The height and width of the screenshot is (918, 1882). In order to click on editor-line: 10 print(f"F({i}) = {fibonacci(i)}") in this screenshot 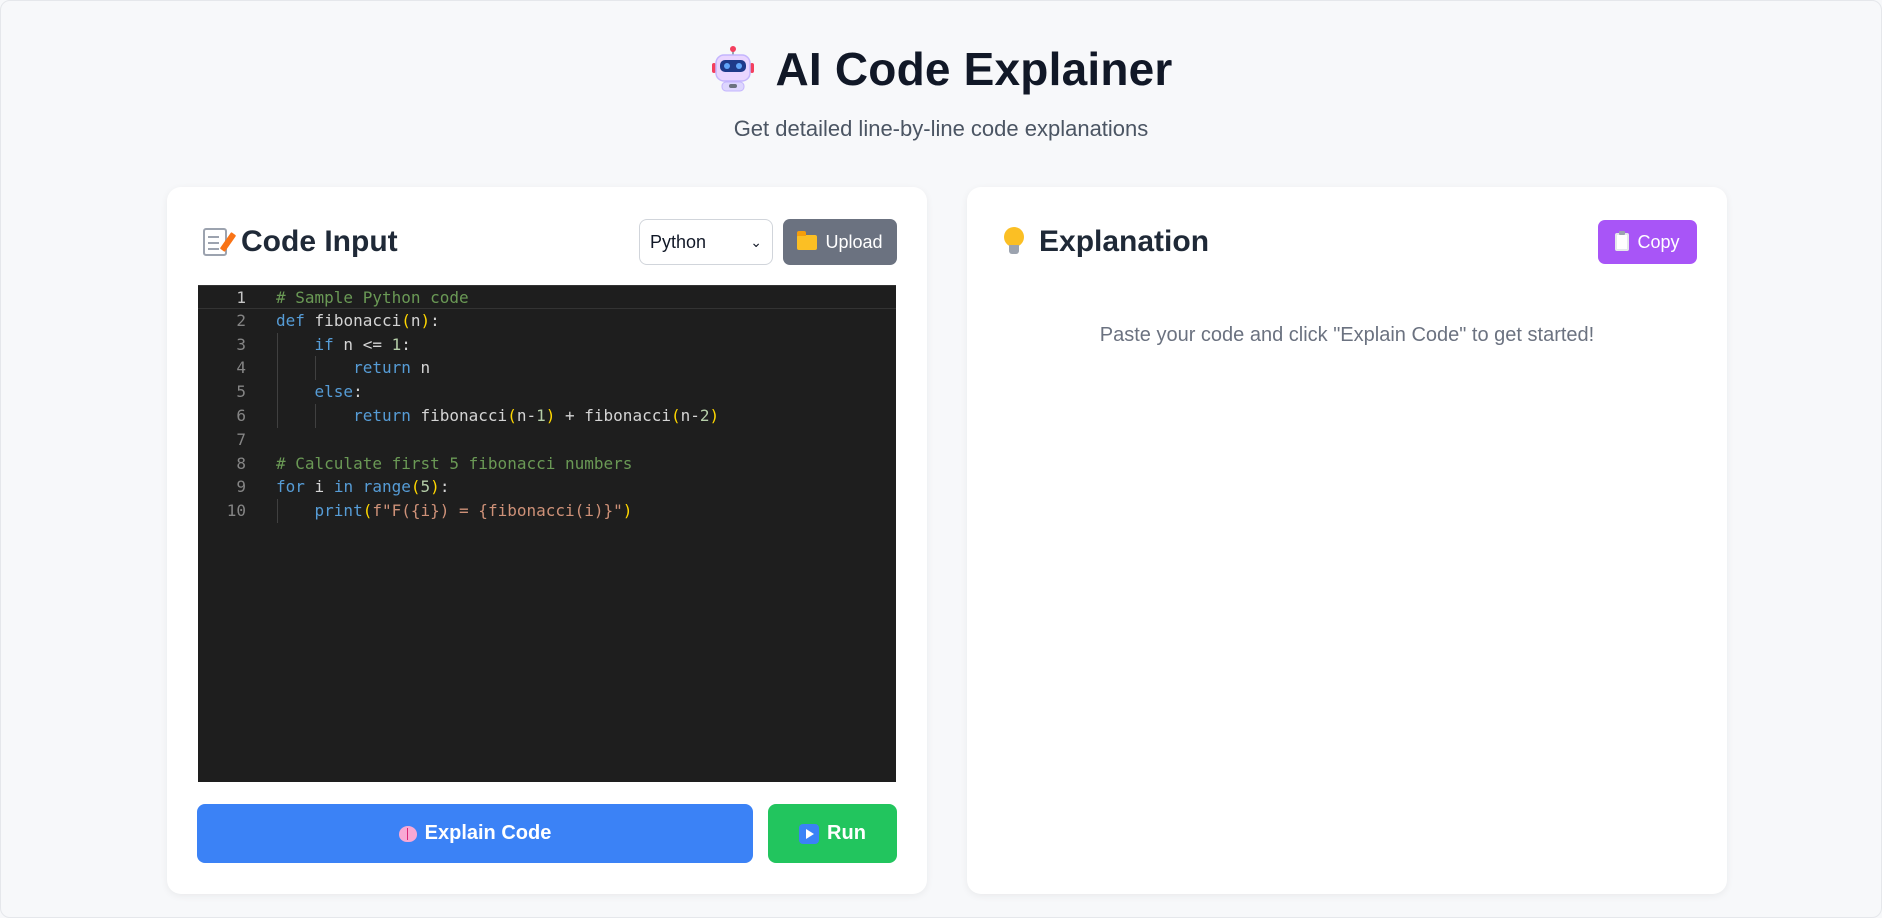, I will do `click(547, 511)`.